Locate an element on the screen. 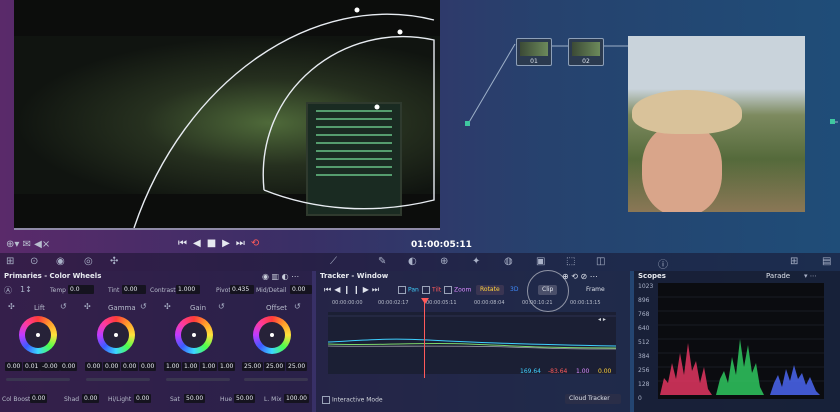 This screenshot has width=840, height=412. shad-field: 0.00 is located at coordinates (91, 398).